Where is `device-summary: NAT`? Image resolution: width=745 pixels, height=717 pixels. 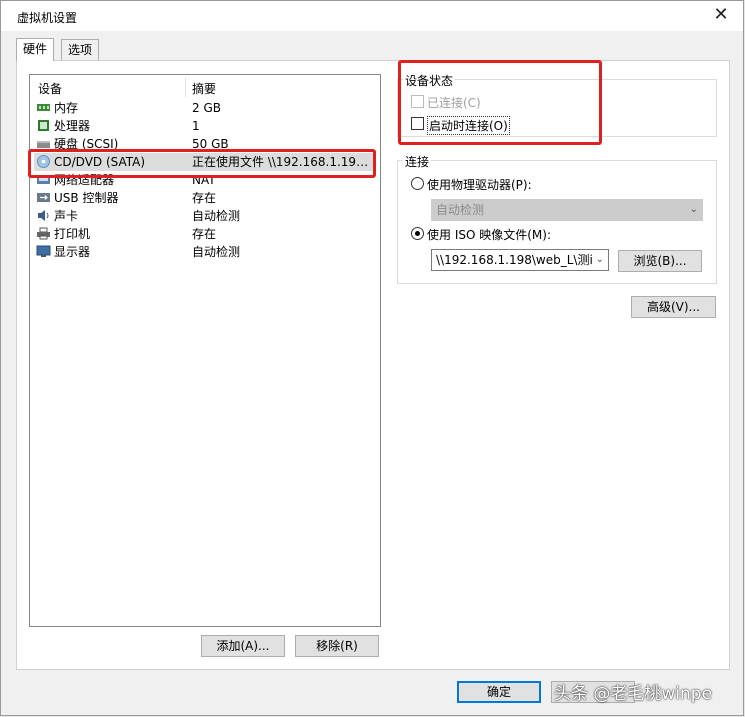 device-summary: NAT is located at coordinates (204, 180).